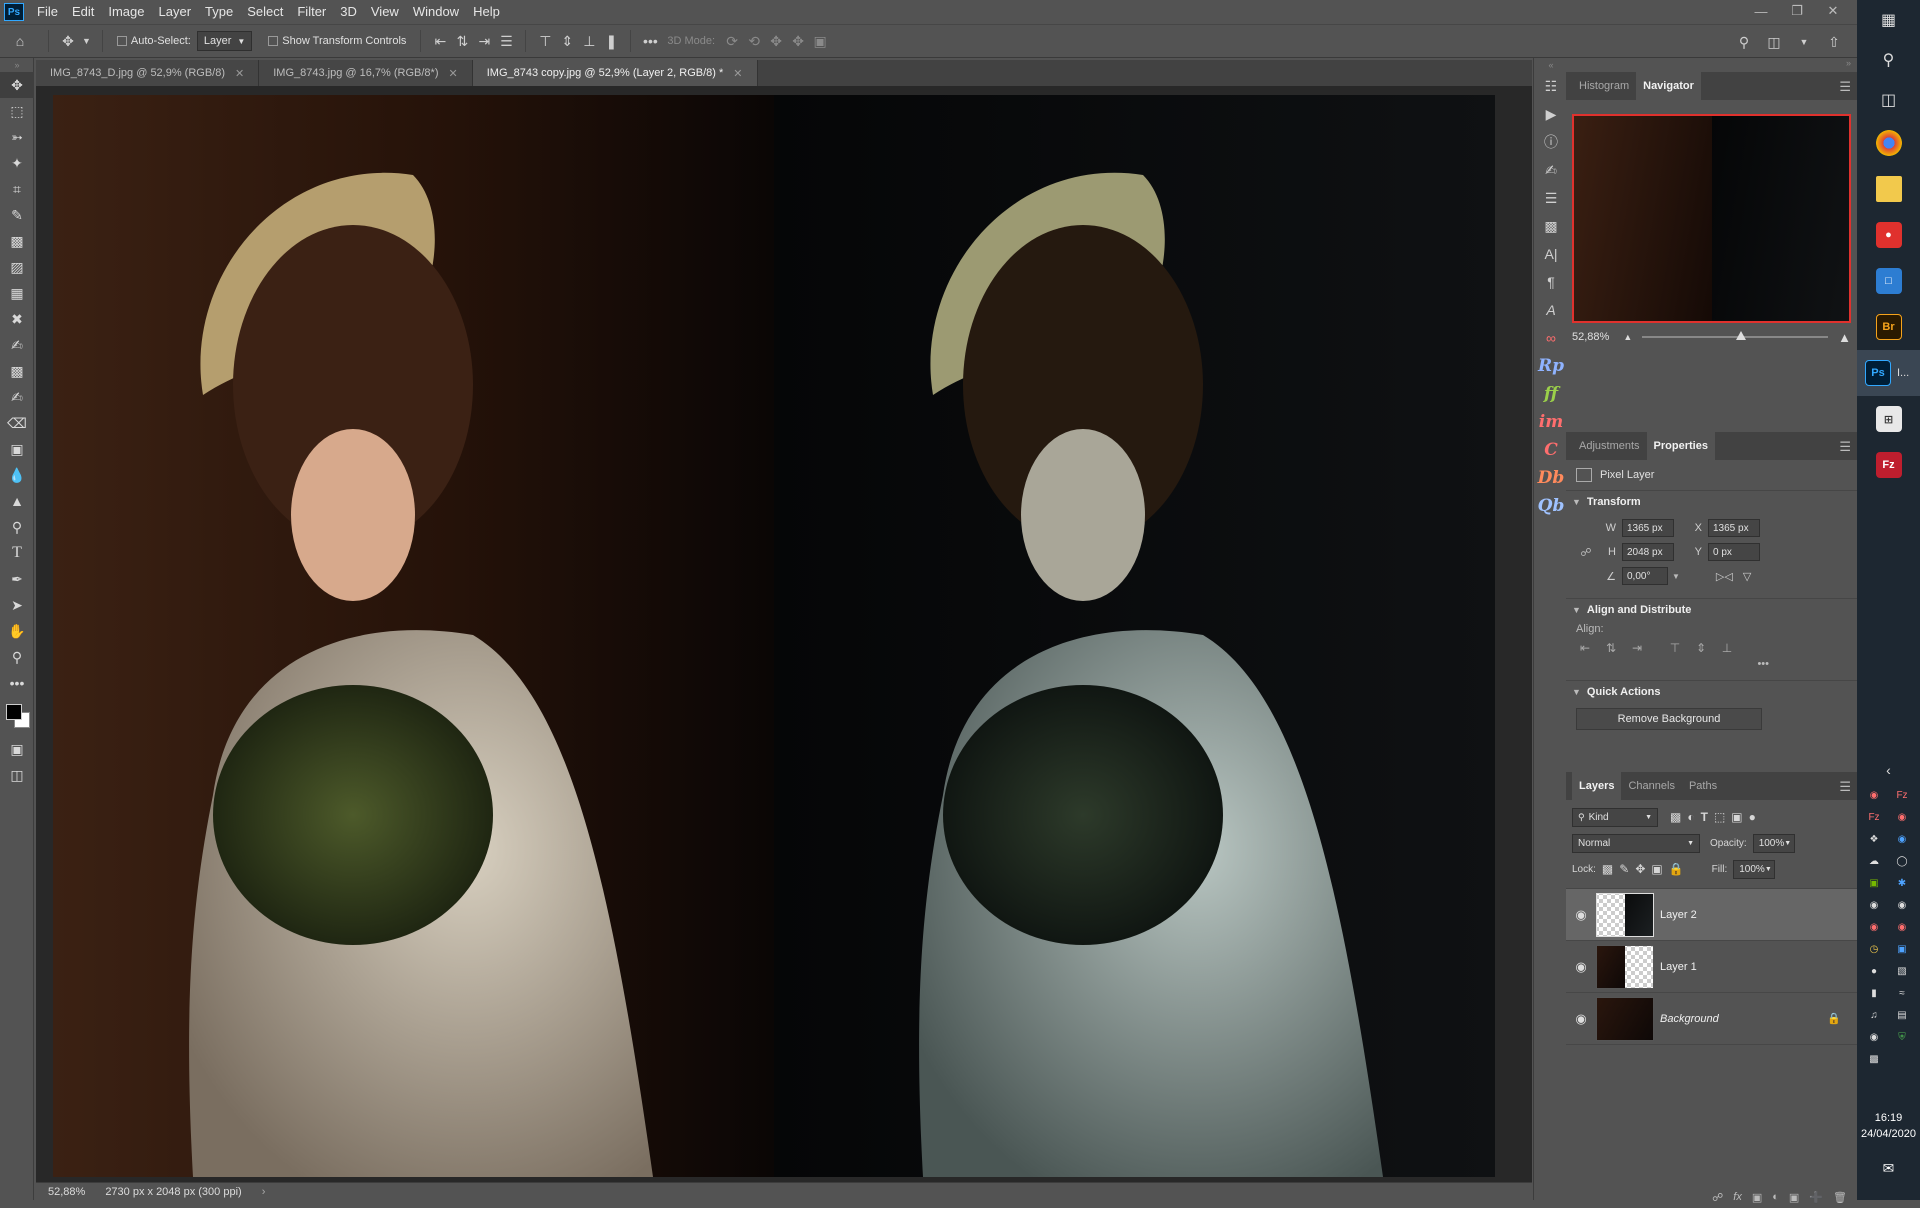  What do you see at coordinates (1590, 337) in the screenshot?
I see `navigator-zoom-value: 52,88%` at bounding box center [1590, 337].